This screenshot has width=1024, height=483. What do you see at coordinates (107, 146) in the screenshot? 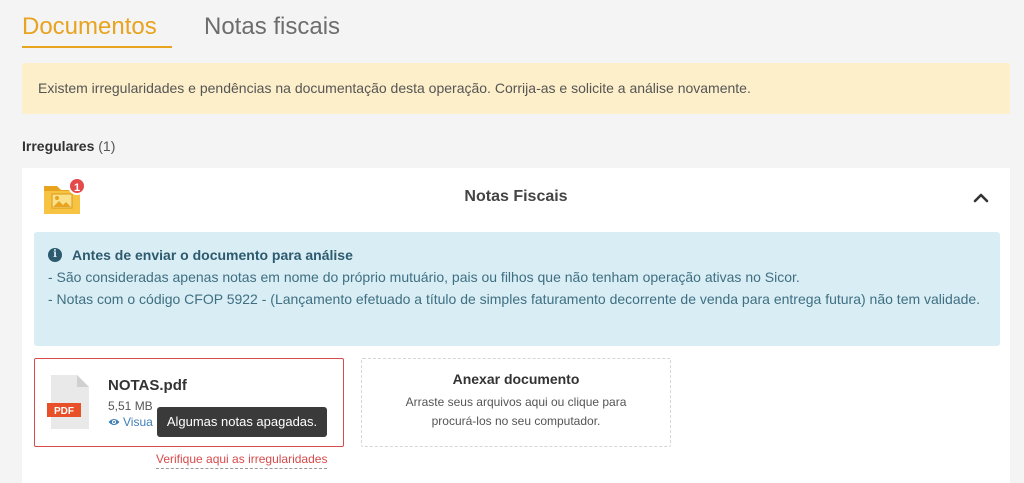
I see `section-count: (1)` at bounding box center [107, 146].